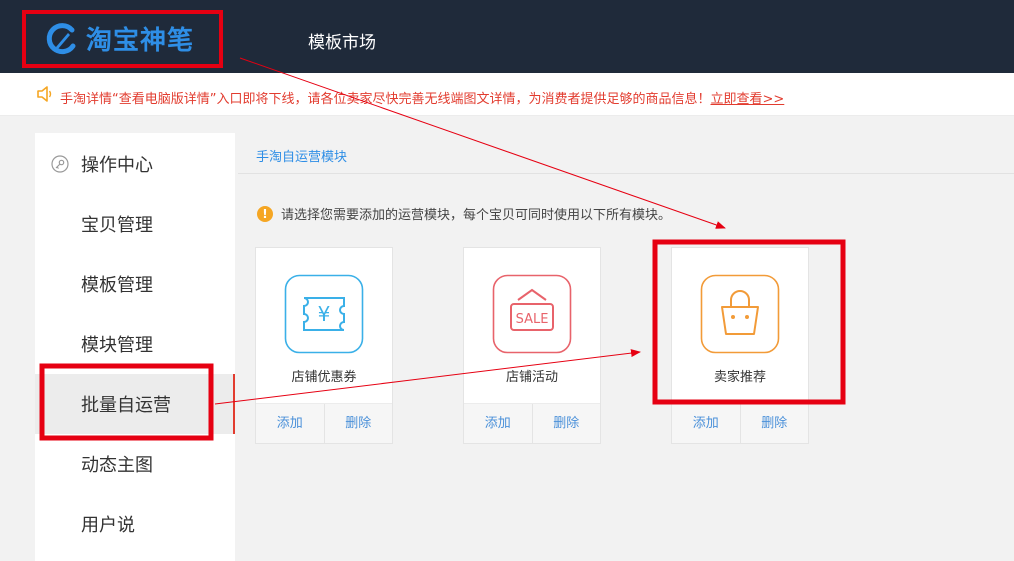 The image size is (1014, 561). I want to click on sidebar-item-user-says: 用户说, so click(135, 524).